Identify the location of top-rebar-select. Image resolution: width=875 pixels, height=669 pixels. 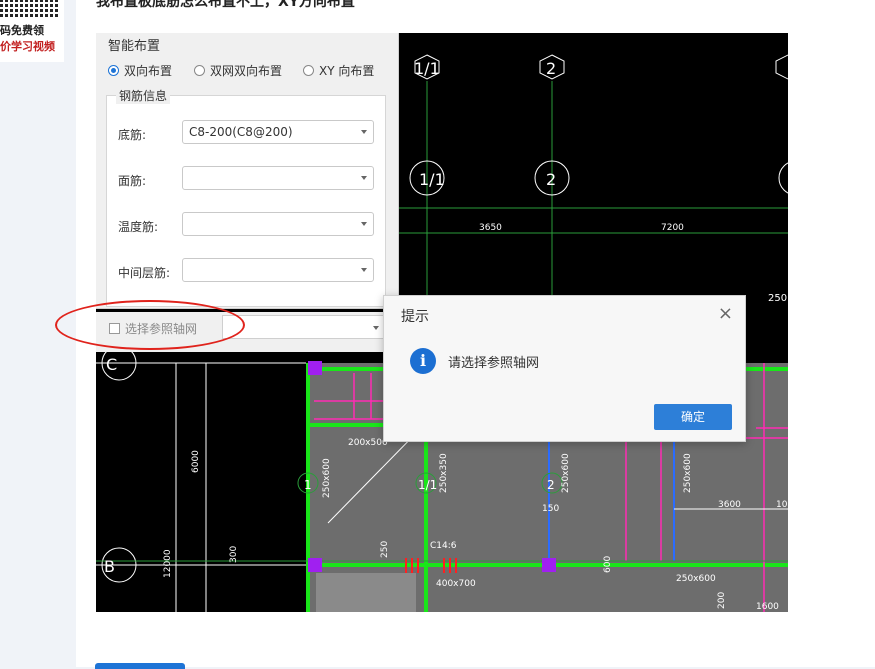
(278, 178).